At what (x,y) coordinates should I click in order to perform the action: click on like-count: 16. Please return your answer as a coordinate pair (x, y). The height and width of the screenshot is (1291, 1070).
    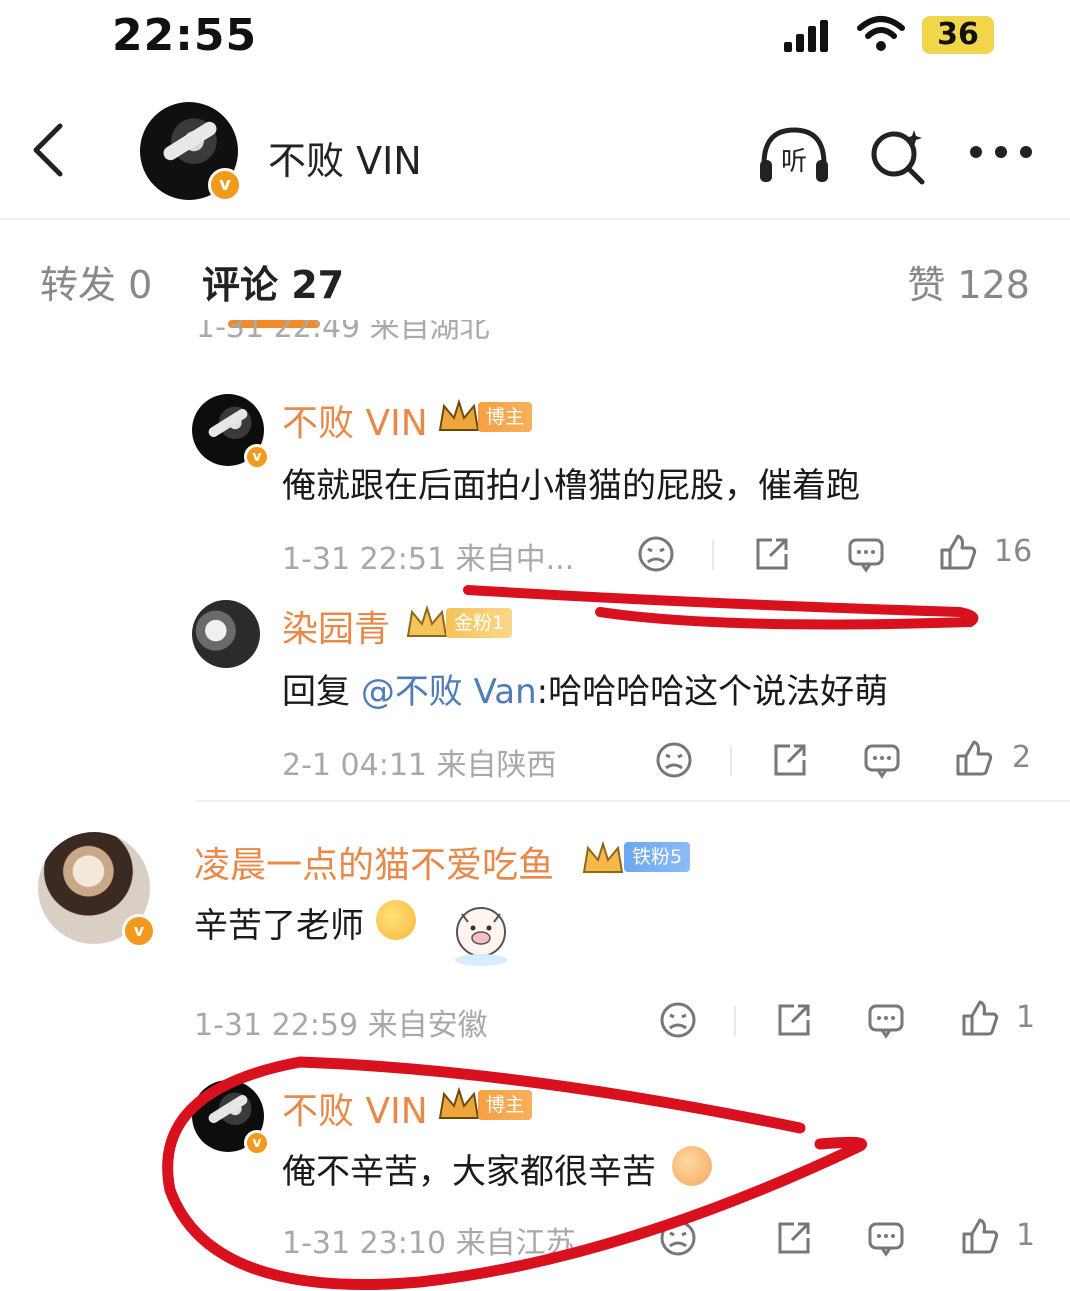
    Looking at the image, I should click on (1013, 551).